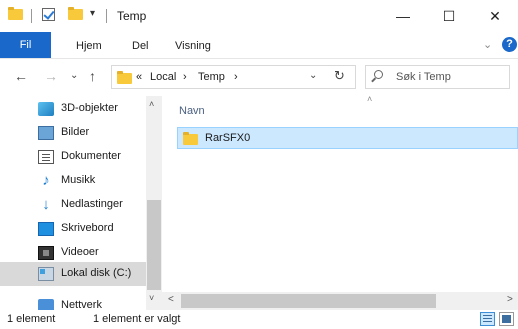 This screenshot has height=329, width=518. What do you see at coordinates (46, 253) in the screenshot?
I see `videos-icon` at bounding box center [46, 253].